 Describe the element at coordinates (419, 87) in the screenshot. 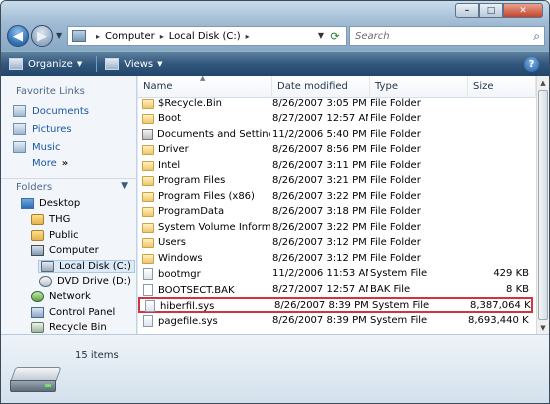

I see `column-header-type: Type` at that location.